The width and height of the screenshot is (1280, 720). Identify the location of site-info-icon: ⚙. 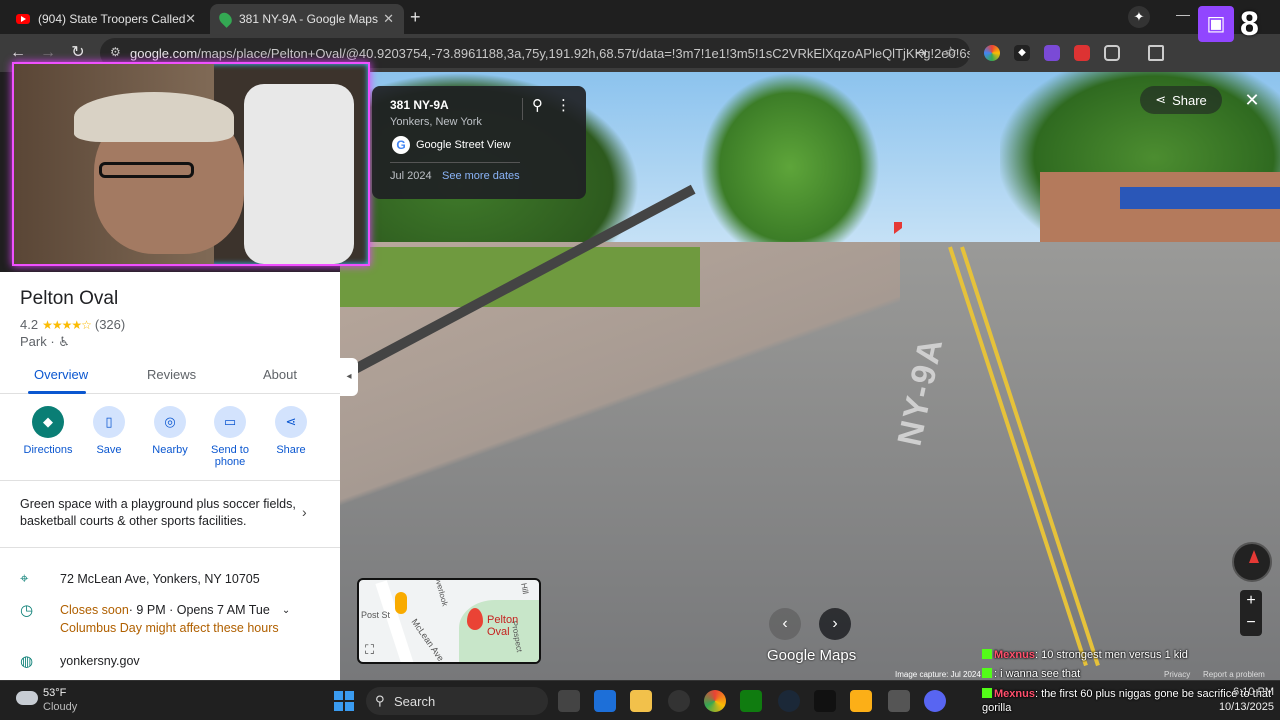
(115, 52).